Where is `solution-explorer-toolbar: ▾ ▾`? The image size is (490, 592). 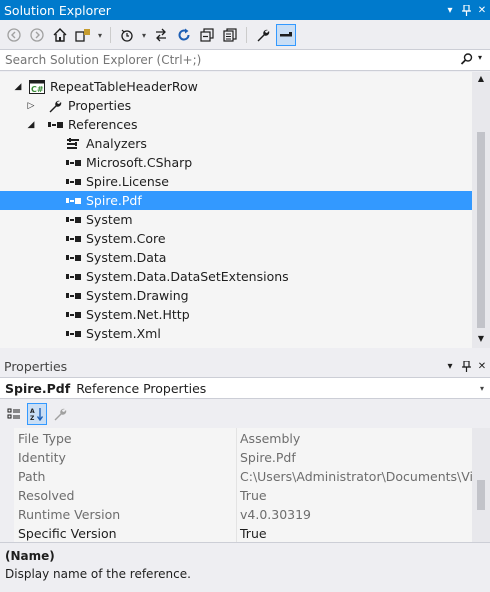
solution-explorer-toolbar: ▾ ▾ is located at coordinates (245, 35).